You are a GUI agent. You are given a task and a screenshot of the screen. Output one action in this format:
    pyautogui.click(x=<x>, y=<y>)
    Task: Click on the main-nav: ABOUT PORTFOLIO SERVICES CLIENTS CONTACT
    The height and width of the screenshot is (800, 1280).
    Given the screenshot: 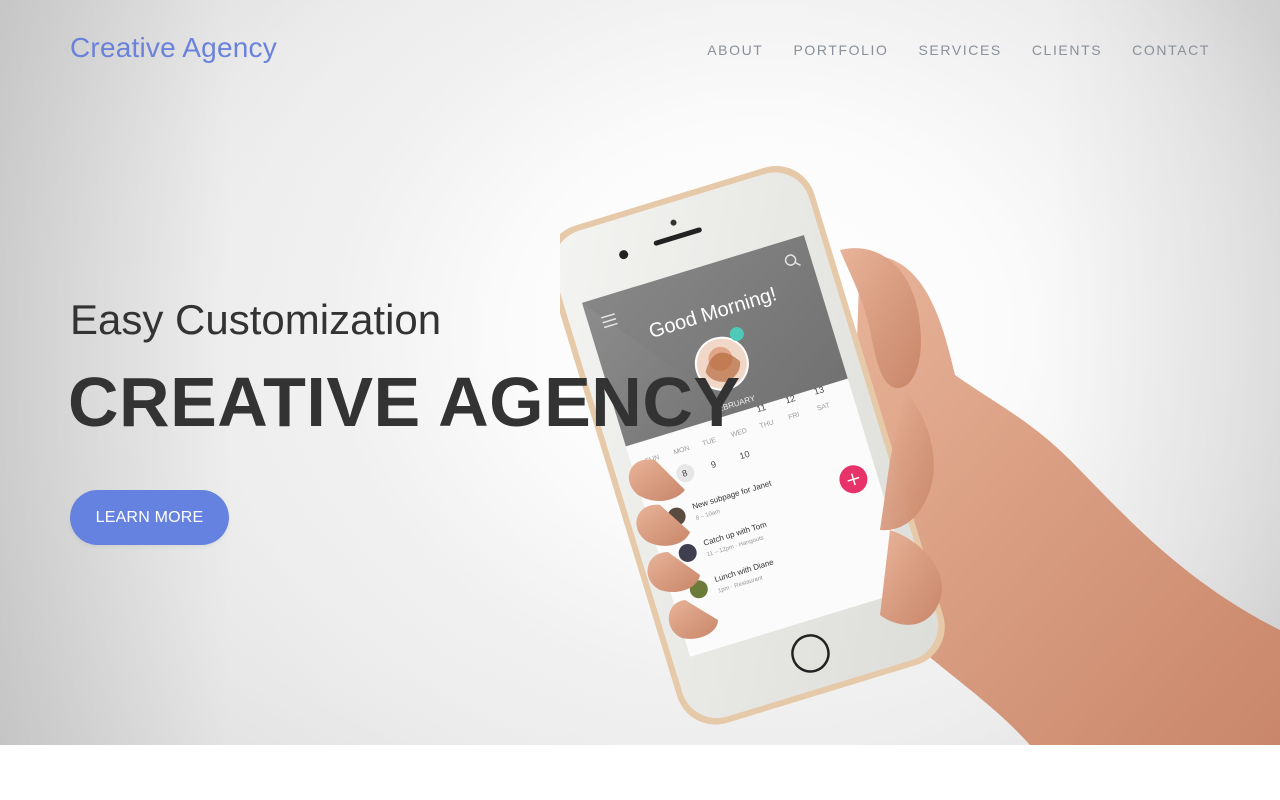 What is the action you would take?
    pyautogui.click(x=958, y=50)
    